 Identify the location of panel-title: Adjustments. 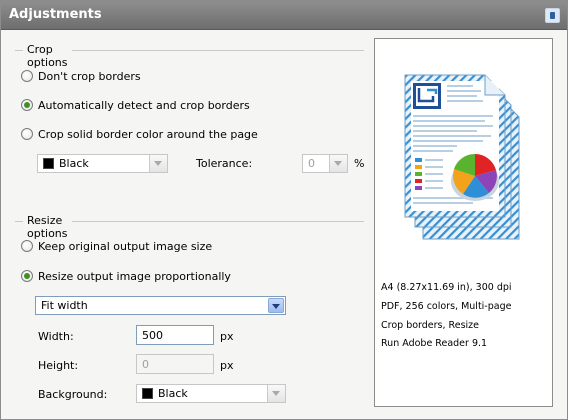
(55, 14).